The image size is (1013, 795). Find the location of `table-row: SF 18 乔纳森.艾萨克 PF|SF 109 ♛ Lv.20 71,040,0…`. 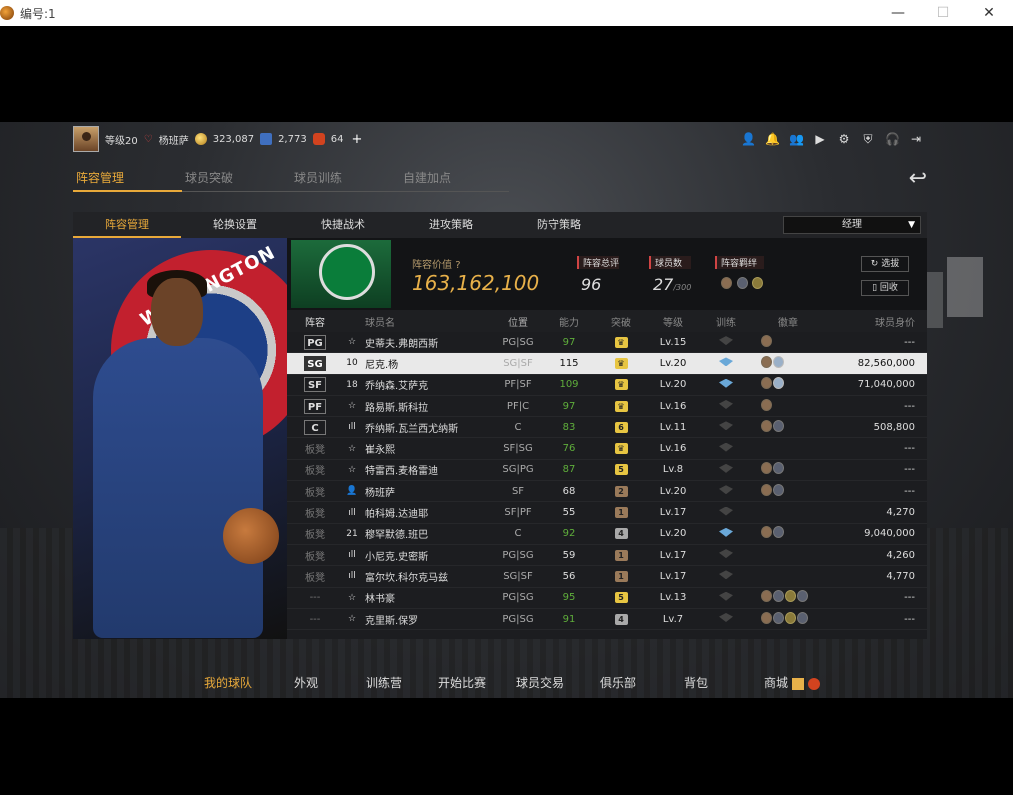

table-row: SF 18 乔纳森.艾萨克 PF|SF 109 ♛ Lv.20 71,040,0… is located at coordinates (607, 385).